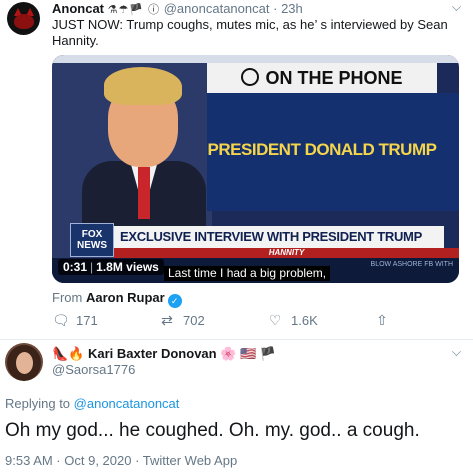 This screenshot has width=473, height=474. I want to click on video-title-text: PRESIDENT DONALD TRUMP, so click(322, 149).